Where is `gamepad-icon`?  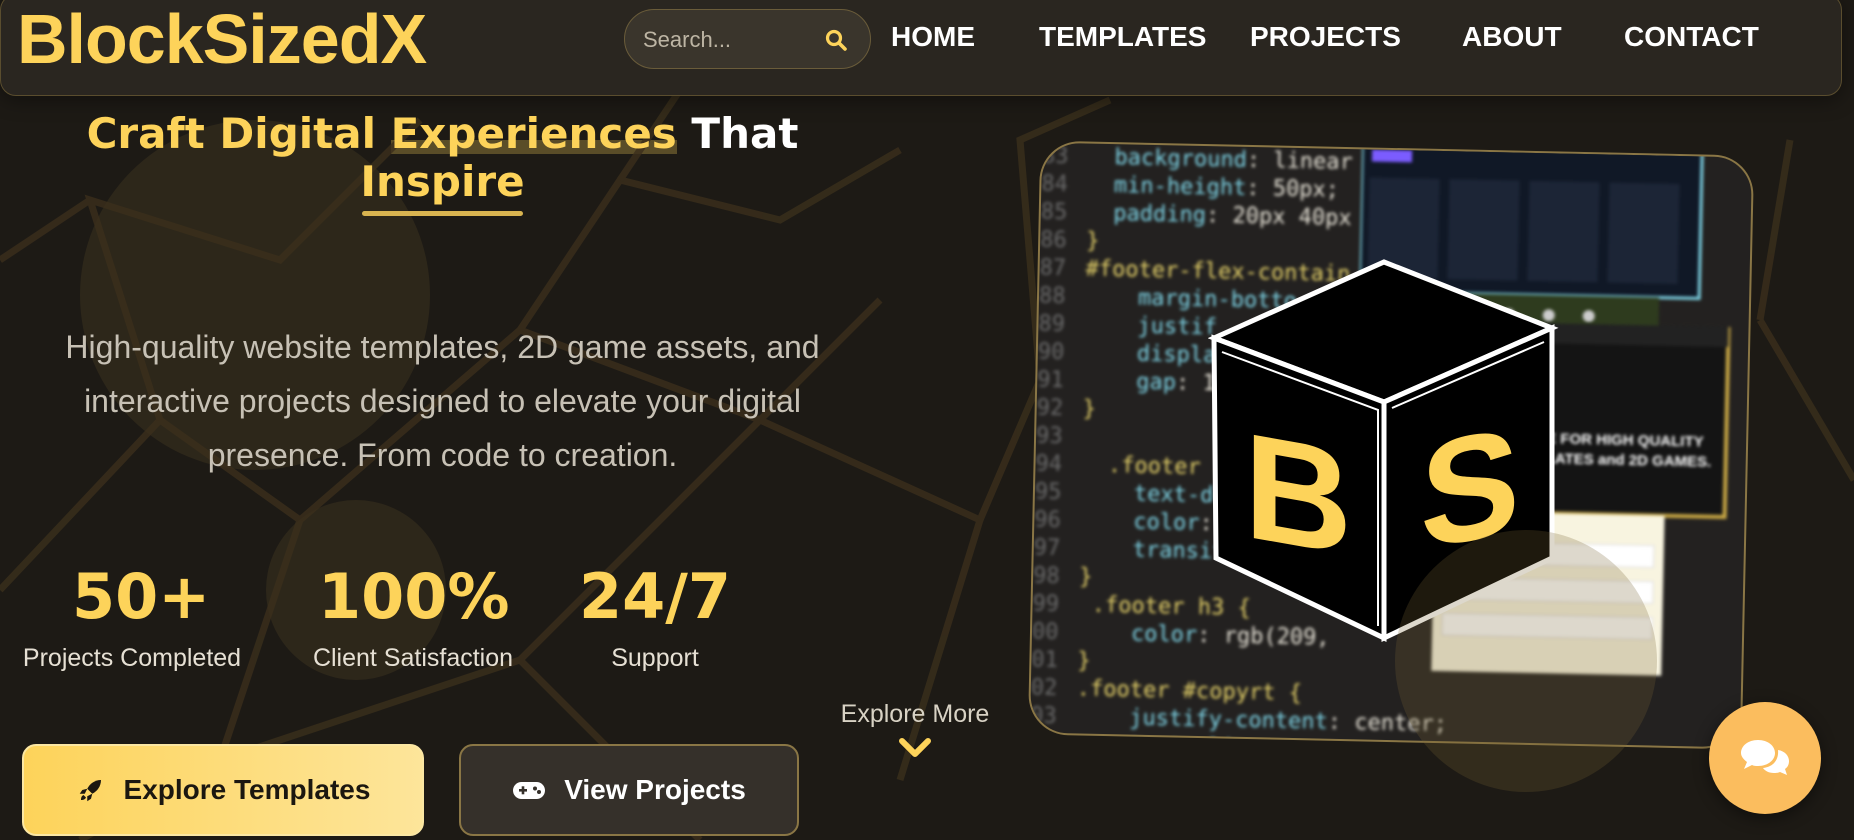 gamepad-icon is located at coordinates (529, 790).